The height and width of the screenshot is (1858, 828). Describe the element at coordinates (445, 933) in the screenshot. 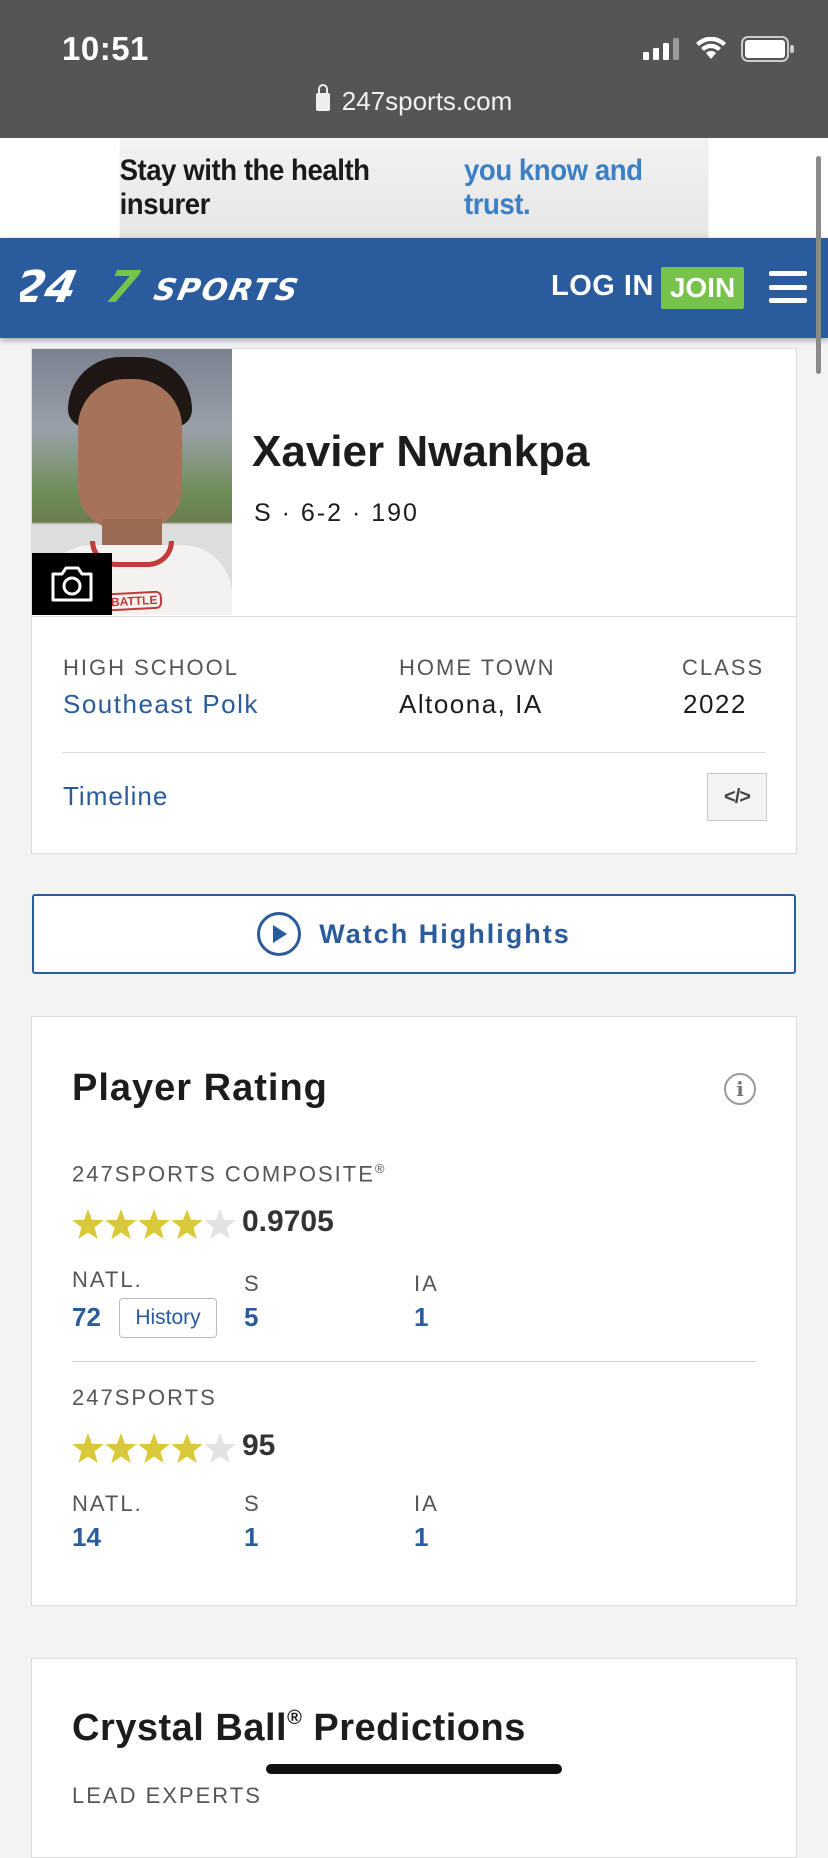

I see `watch-highlights-label: Watch Highlights` at that location.